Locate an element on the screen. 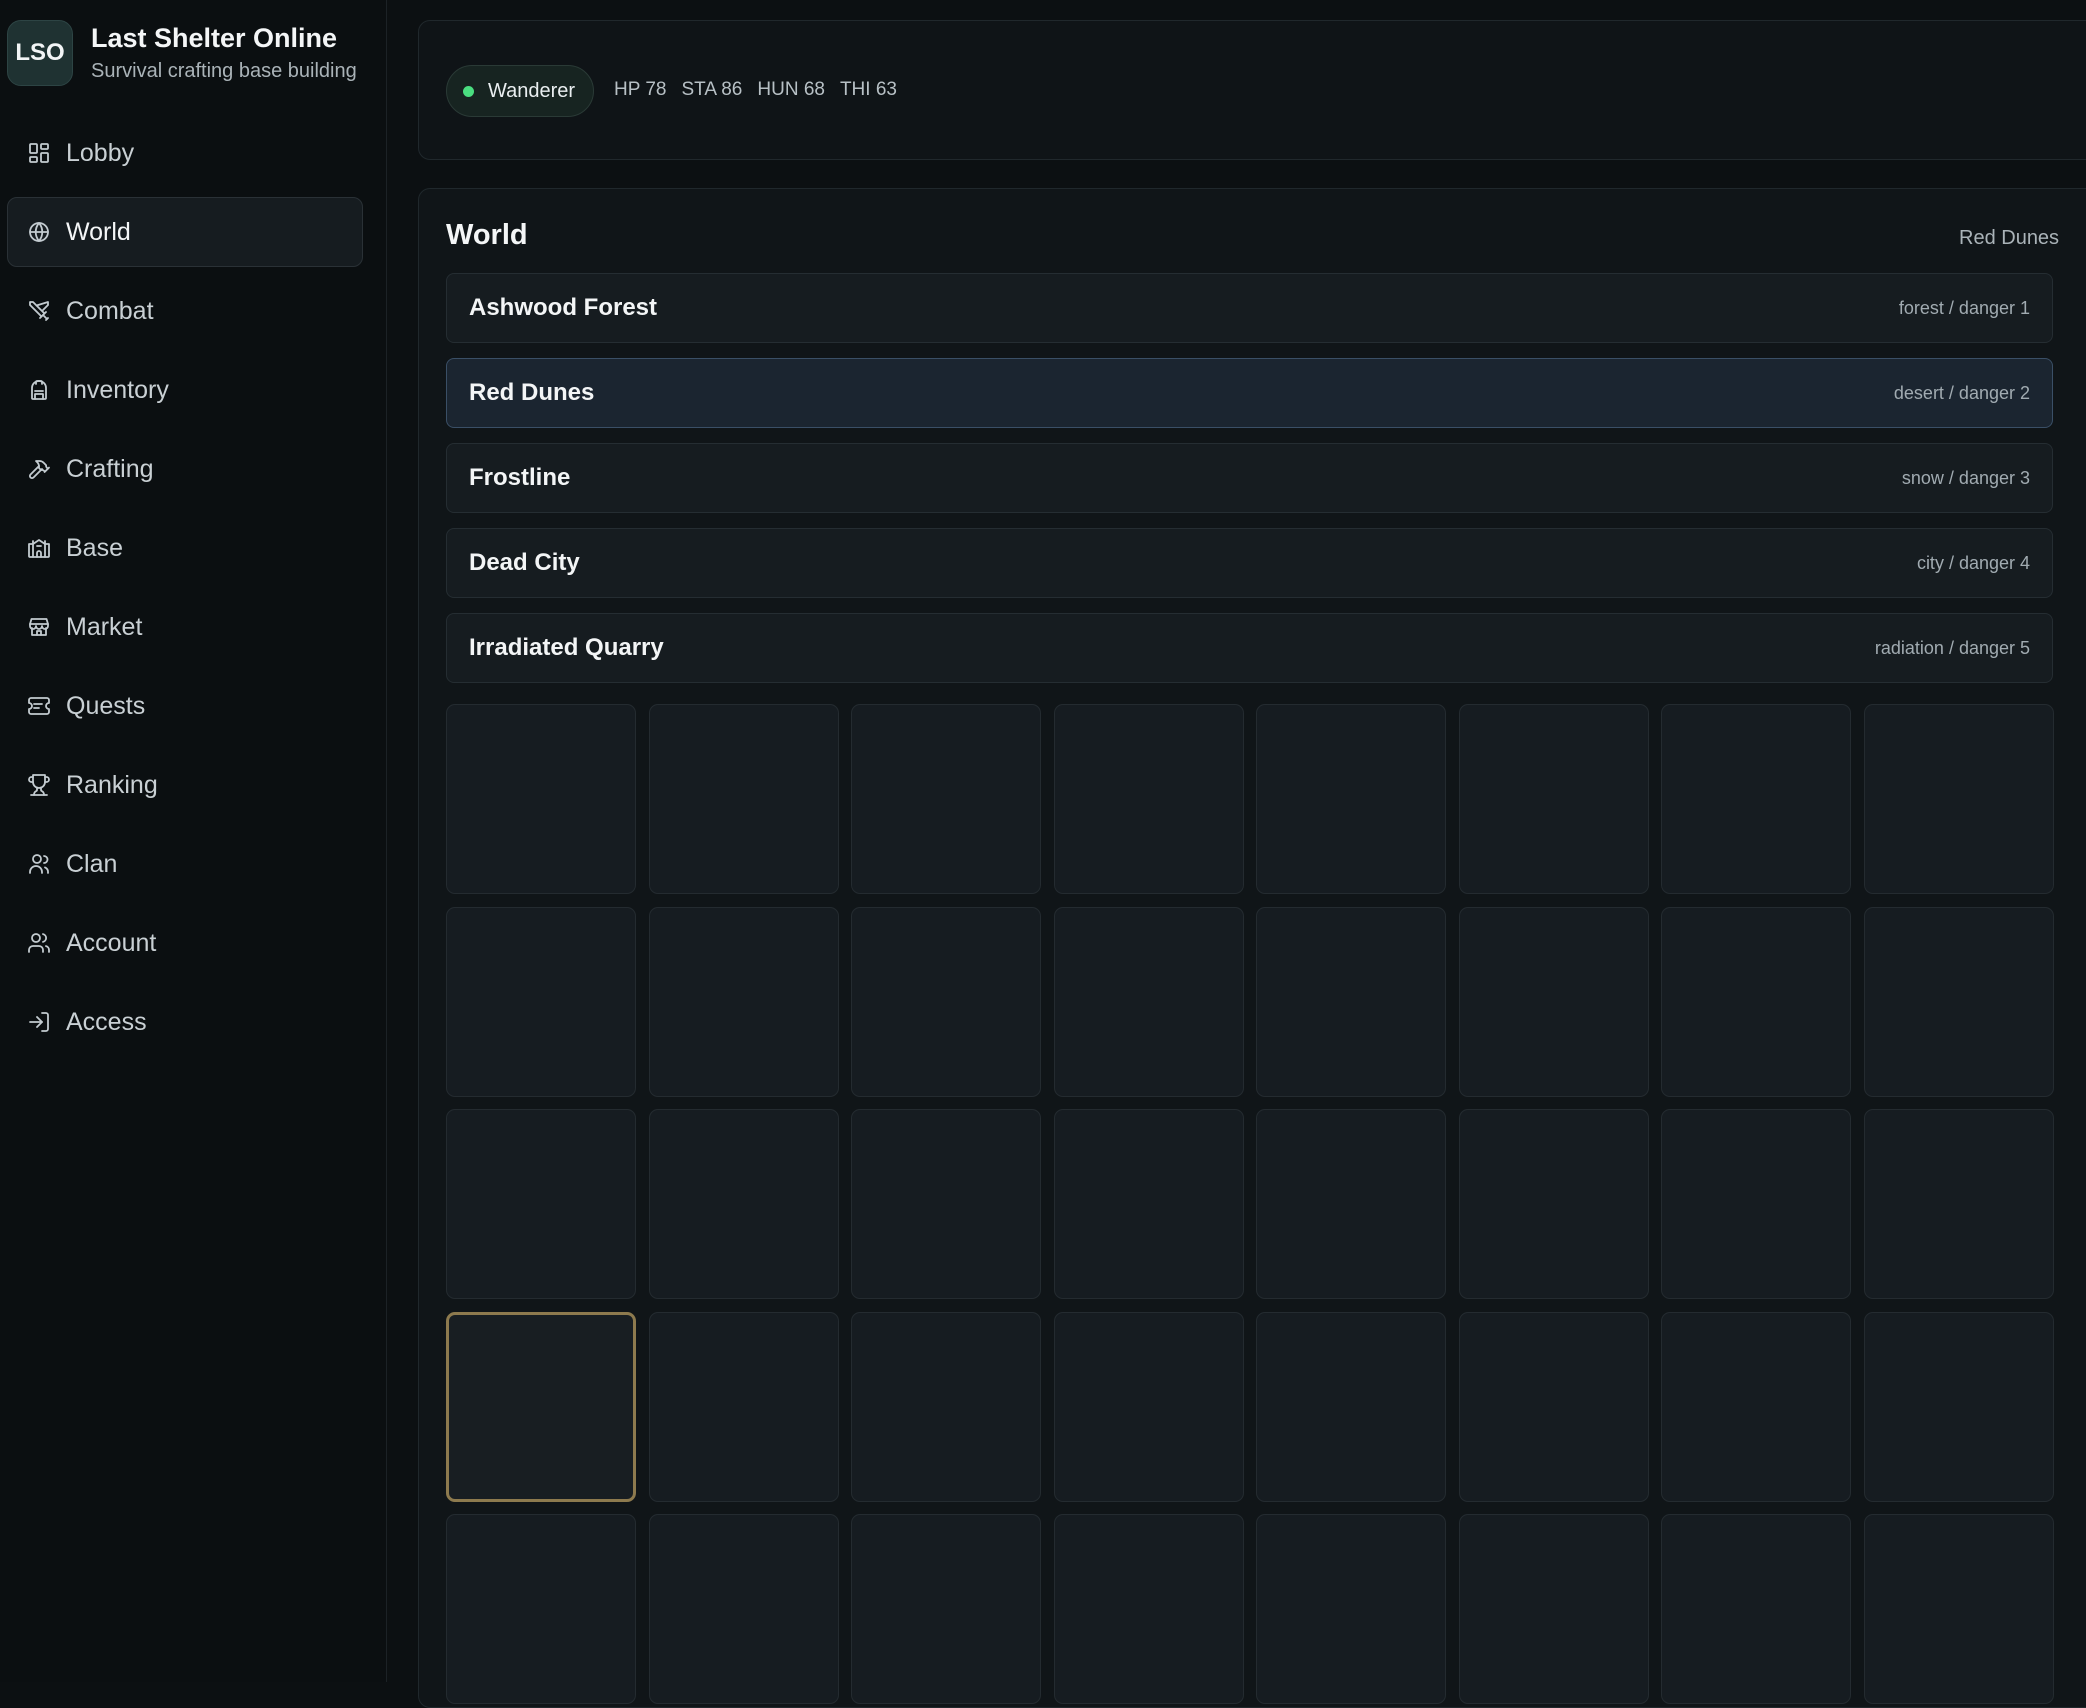 The image size is (2086, 1708). grid-icon is located at coordinates (39, 153).